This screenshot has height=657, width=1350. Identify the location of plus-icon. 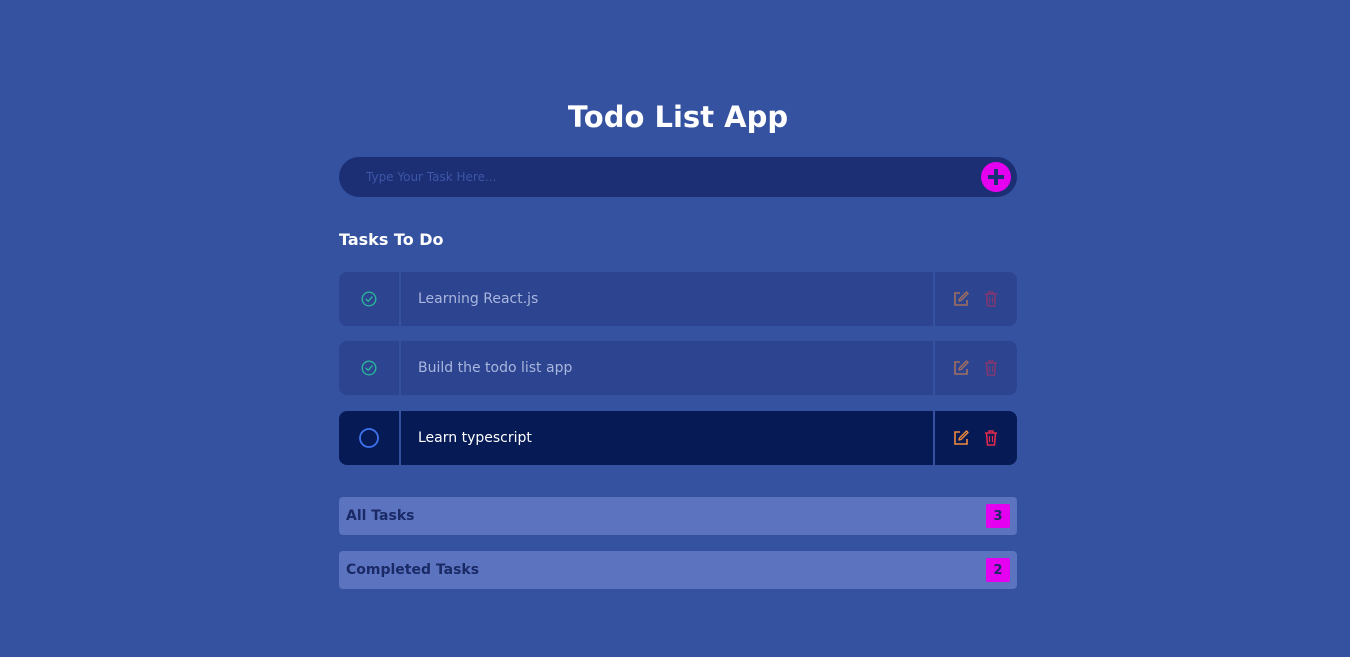
(996, 177).